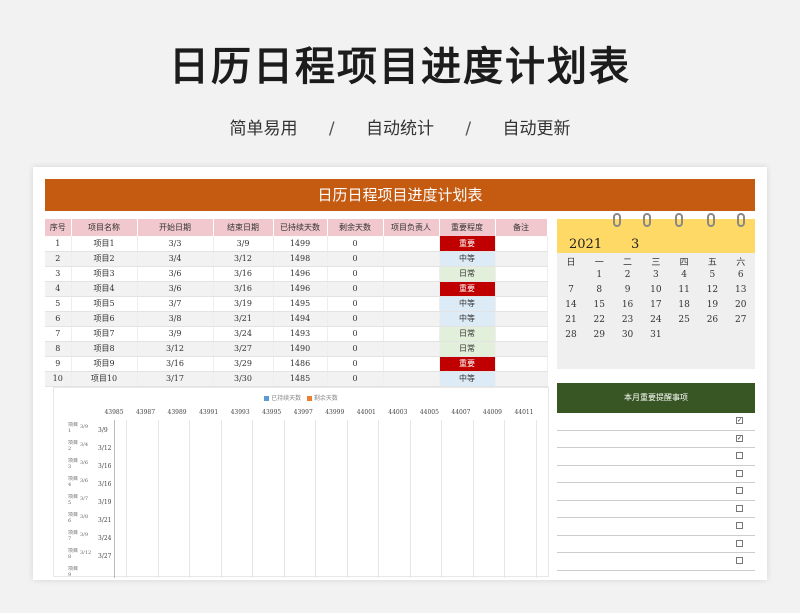 This screenshot has width=800, height=613. What do you see at coordinates (104, 289) in the screenshot?
I see `cell-name: 项目4` at bounding box center [104, 289].